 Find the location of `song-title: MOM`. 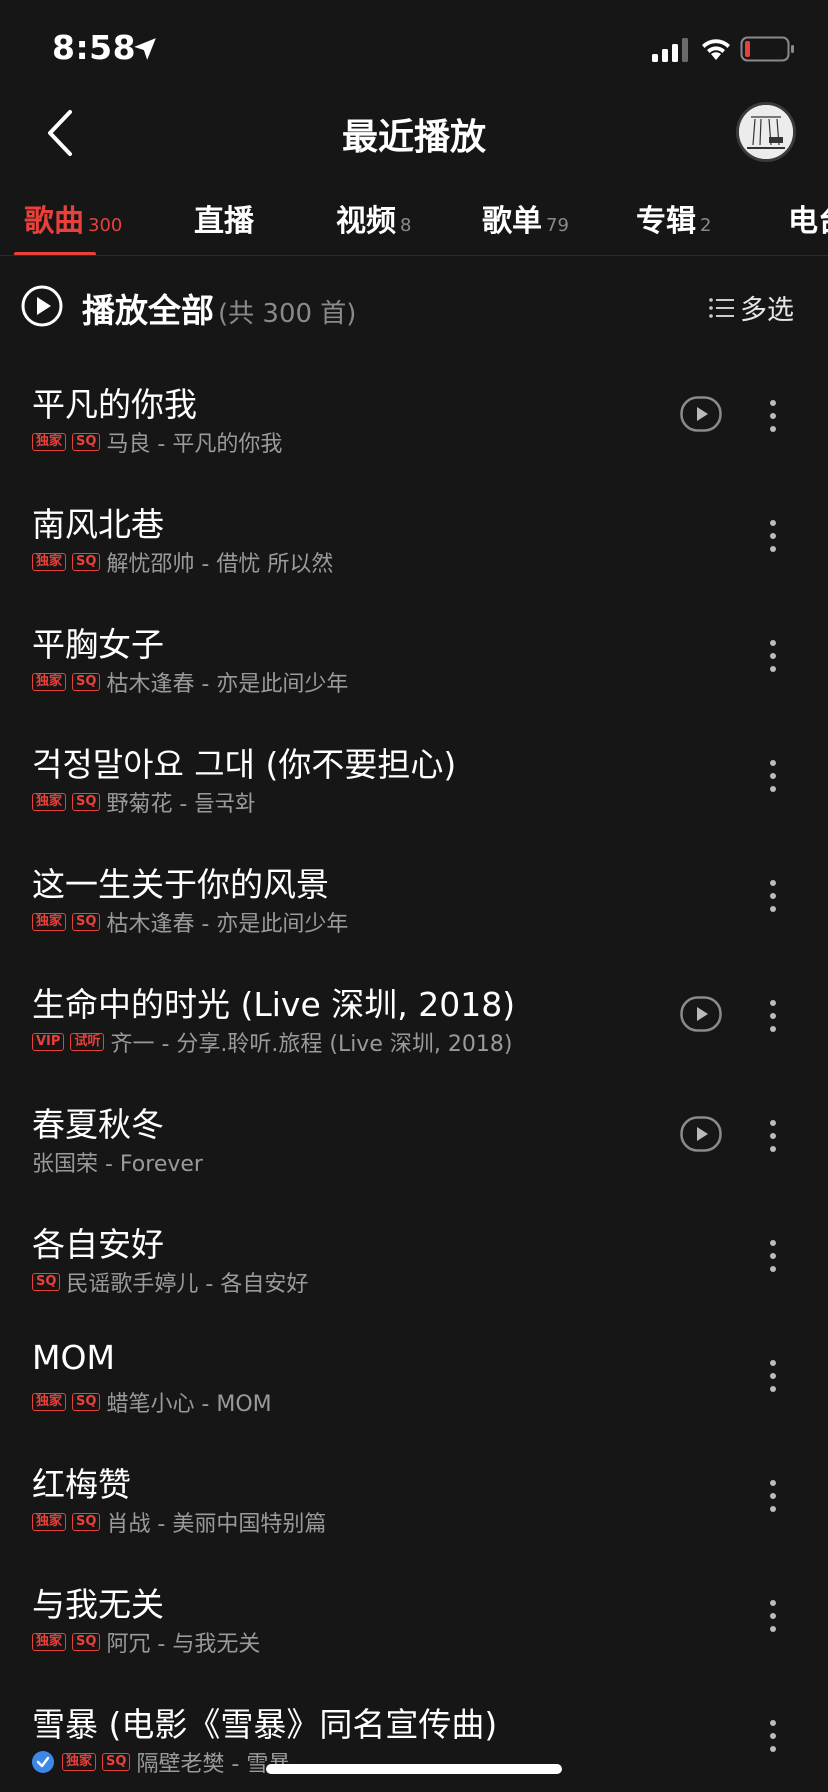

song-title: MOM is located at coordinates (73, 1357).